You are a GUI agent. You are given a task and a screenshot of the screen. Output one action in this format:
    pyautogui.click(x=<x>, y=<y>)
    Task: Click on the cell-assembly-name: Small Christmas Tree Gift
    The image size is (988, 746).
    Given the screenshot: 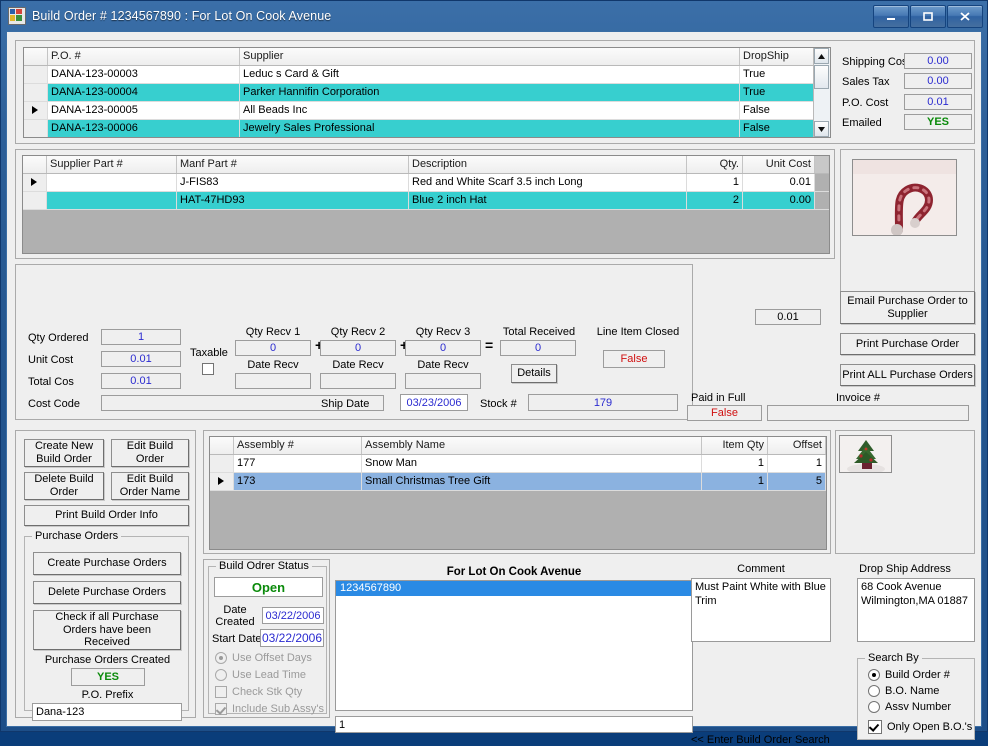 What is the action you would take?
    pyautogui.click(x=532, y=481)
    